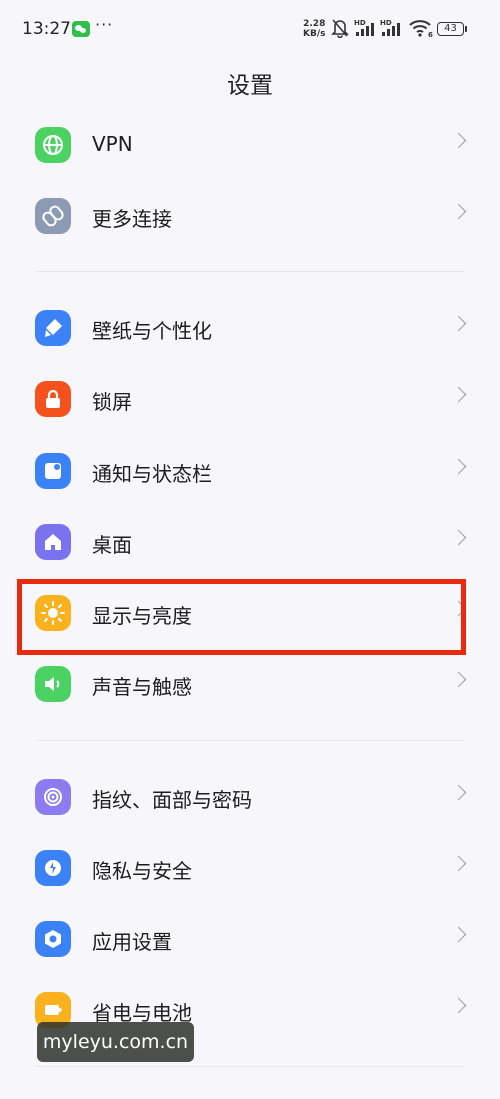 This screenshot has width=500, height=1099. I want to click on wifi-icon: 6, so click(421, 29).